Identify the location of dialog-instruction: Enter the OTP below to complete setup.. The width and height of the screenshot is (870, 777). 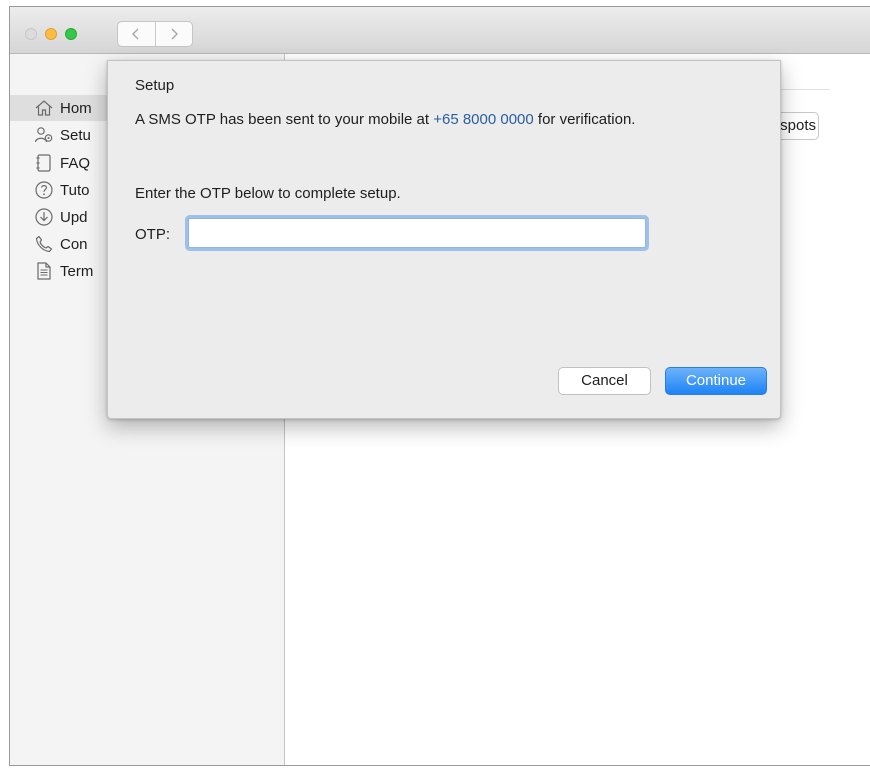
(268, 193).